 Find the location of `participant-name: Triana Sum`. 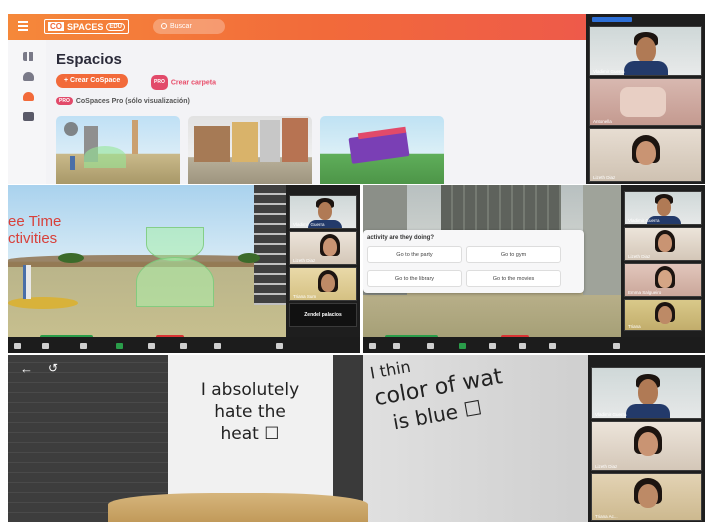

participant-name: Triana Sum is located at coordinates (305, 296).